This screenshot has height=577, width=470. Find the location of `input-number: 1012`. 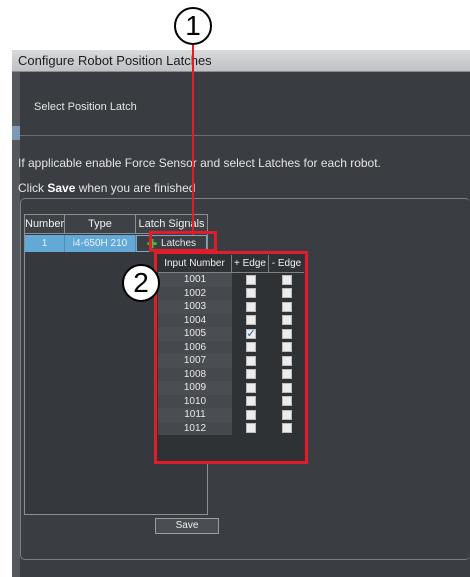

input-number: 1012 is located at coordinates (195, 428).